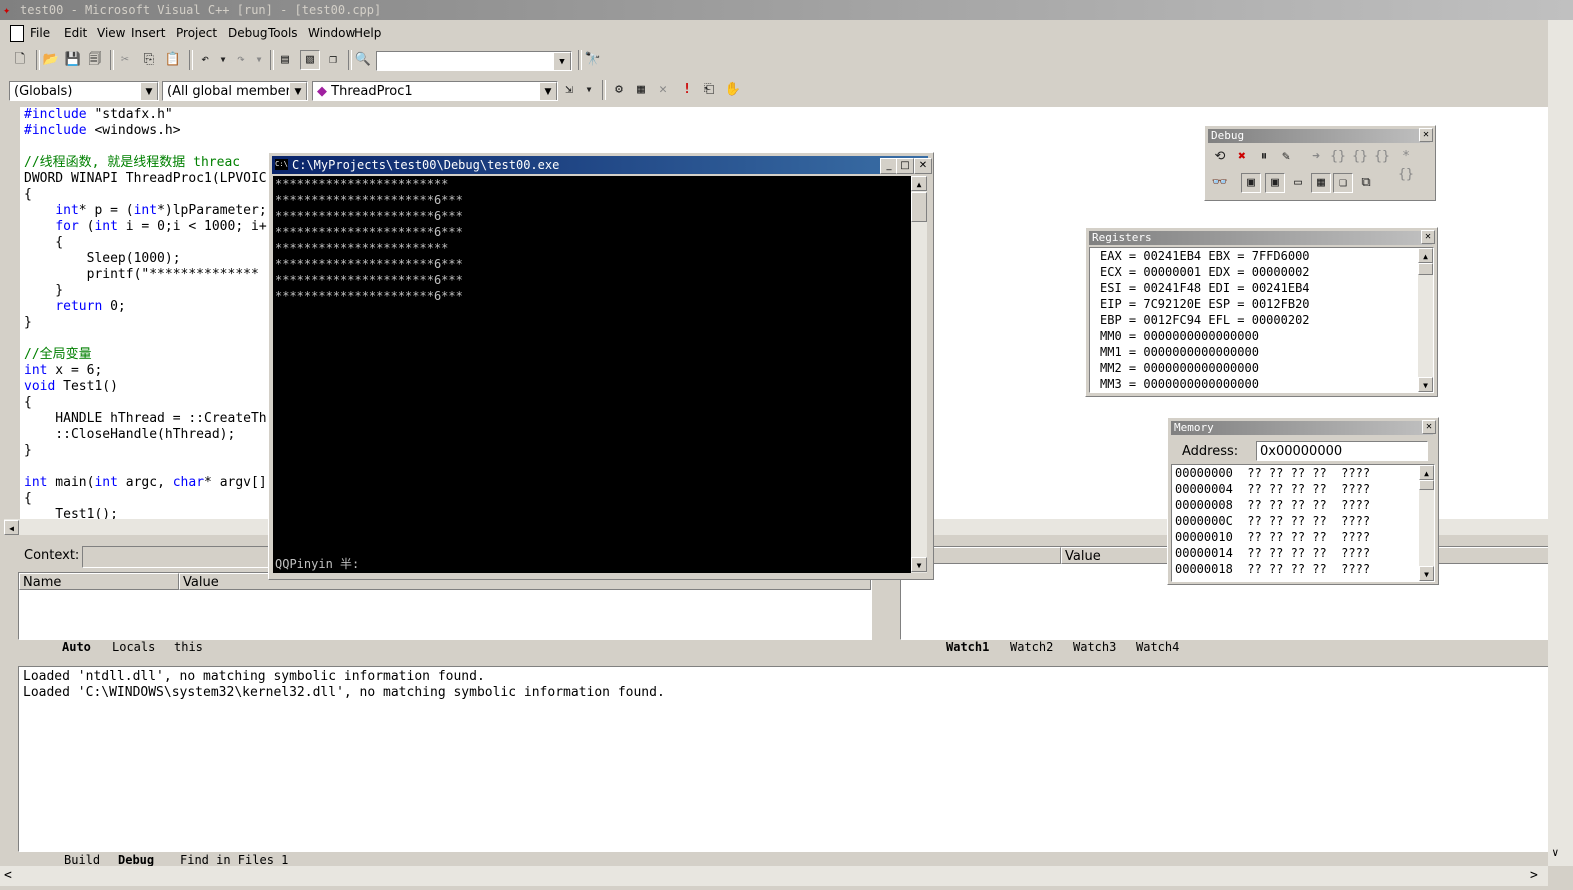 Image resolution: width=1573 pixels, height=890 pixels. I want to click on tab-watch1: Watch1, so click(967, 647).